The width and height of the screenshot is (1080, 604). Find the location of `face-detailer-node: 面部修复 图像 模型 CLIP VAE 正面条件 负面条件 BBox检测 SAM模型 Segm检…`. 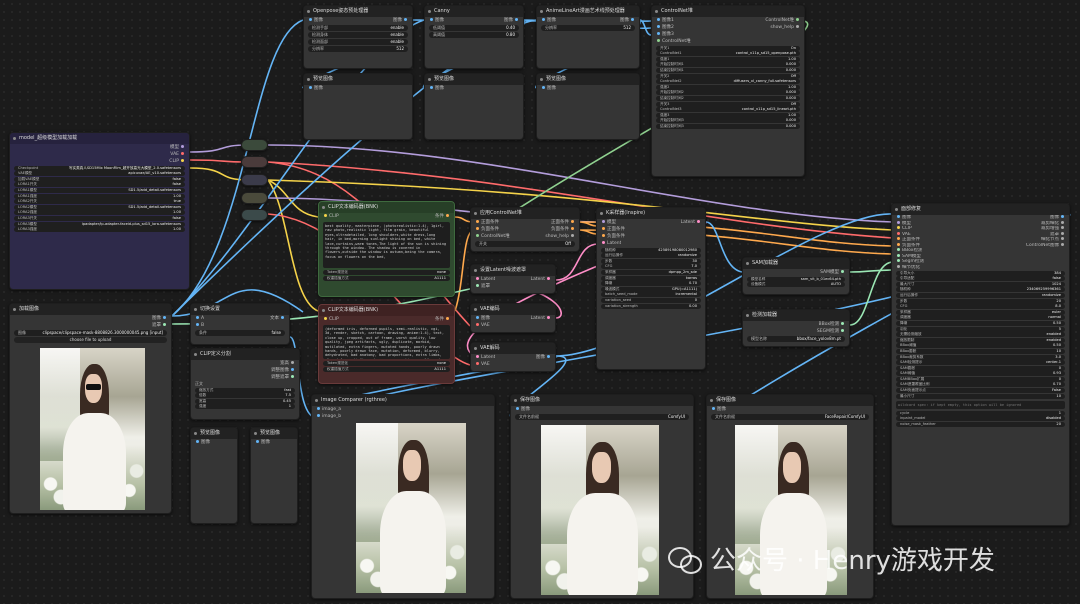

face-detailer-node: 面部修复 图像 模型 CLIP VAE 正面条件 负面条件 BBox检测 SAM模型 Segm检… is located at coordinates (980, 364).